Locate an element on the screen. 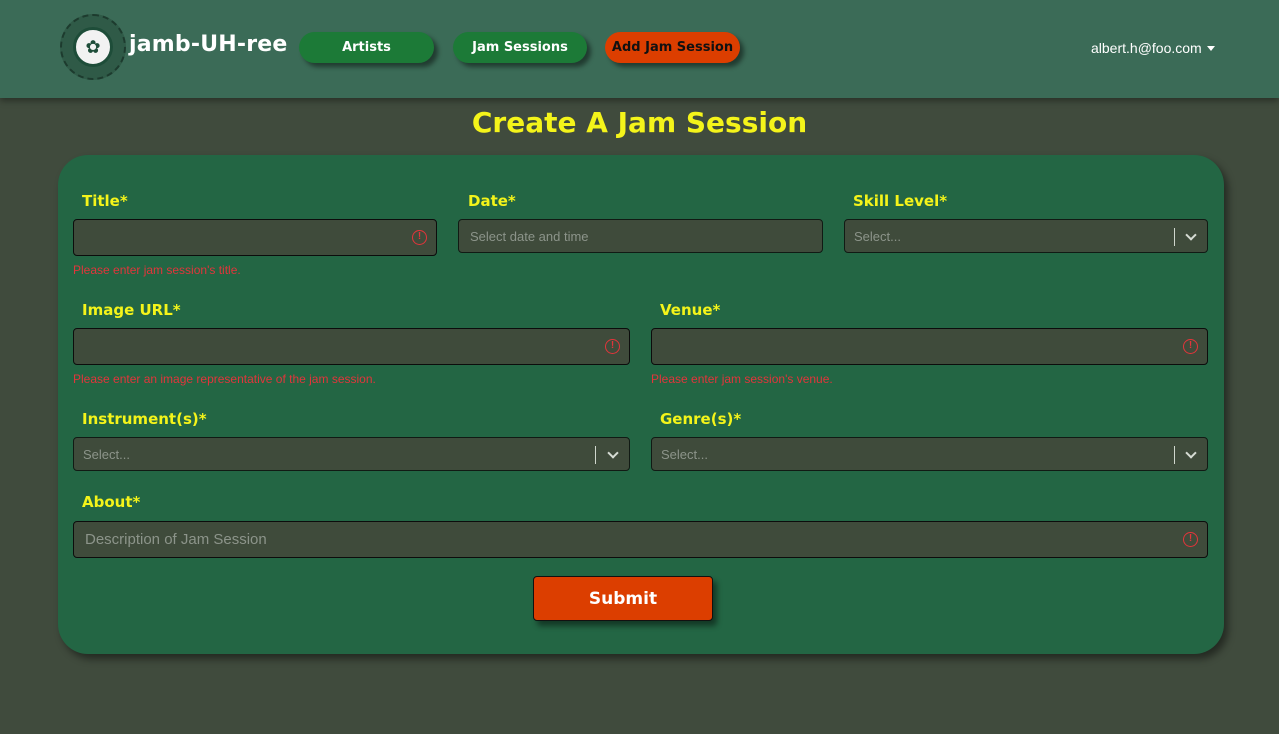  nav-jam-sessions-button: Jam Sessions is located at coordinates (520, 47).